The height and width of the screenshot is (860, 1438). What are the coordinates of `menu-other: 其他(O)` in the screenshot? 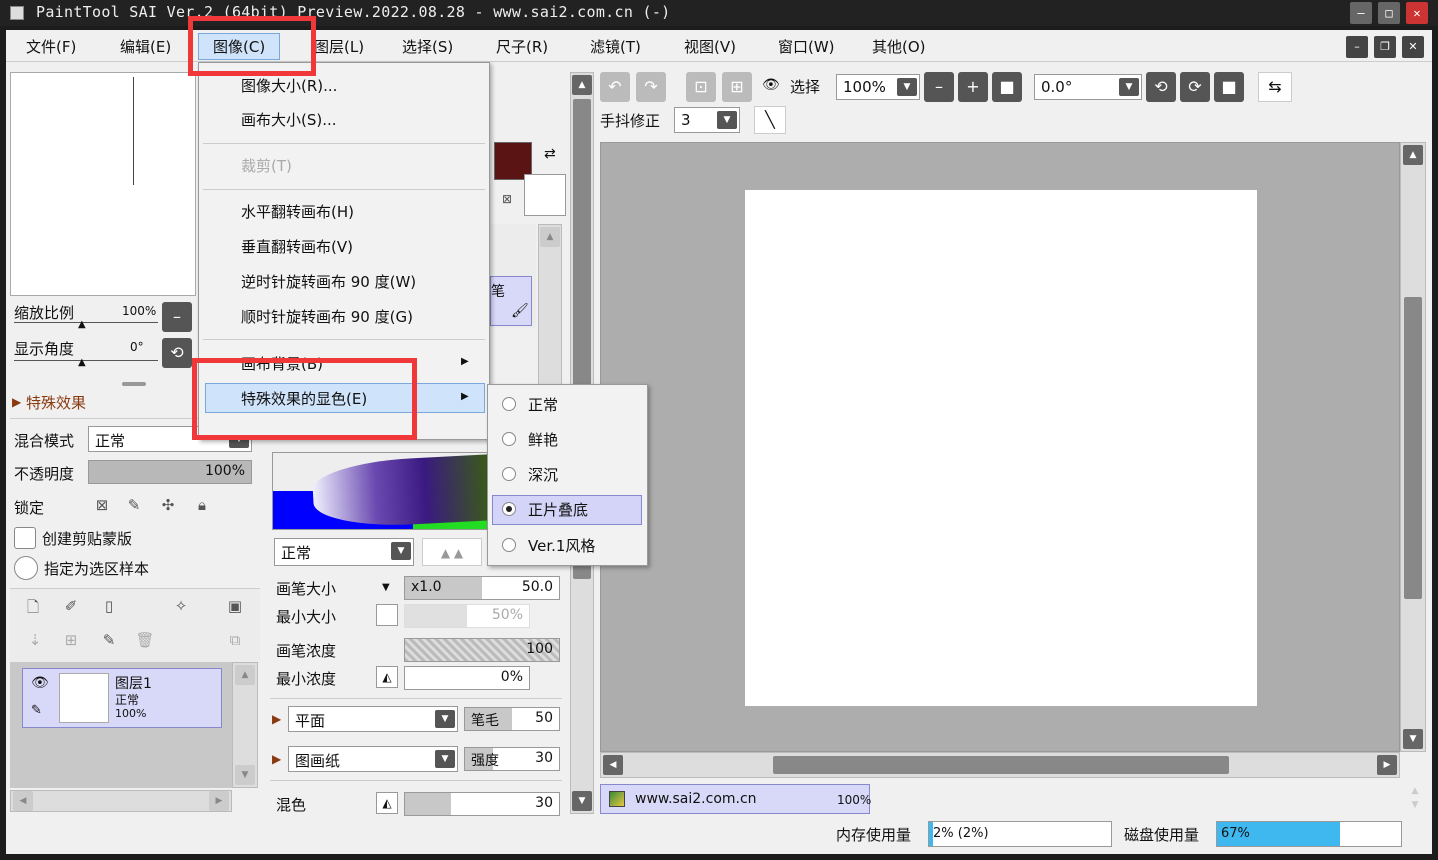 It's located at (899, 46).